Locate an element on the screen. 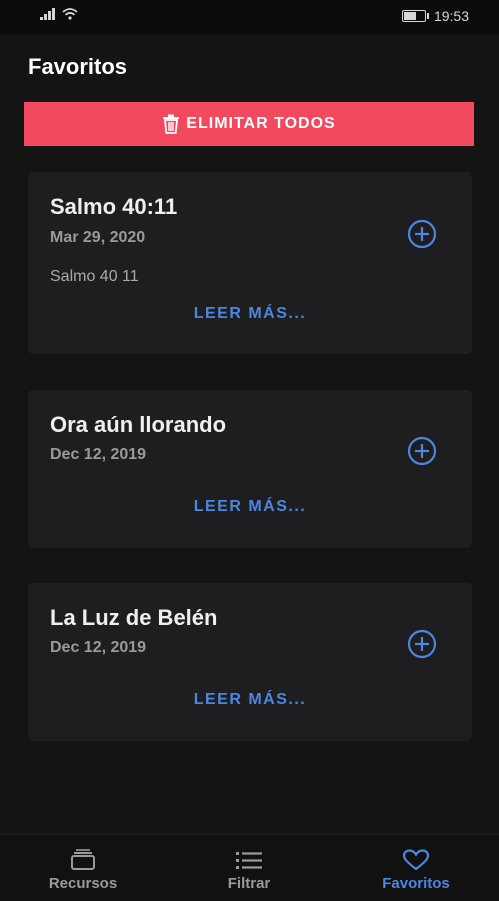 The height and width of the screenshot is (901, 499). nav-item-favoritos: Favoritos is located at coordinates (416, 868).